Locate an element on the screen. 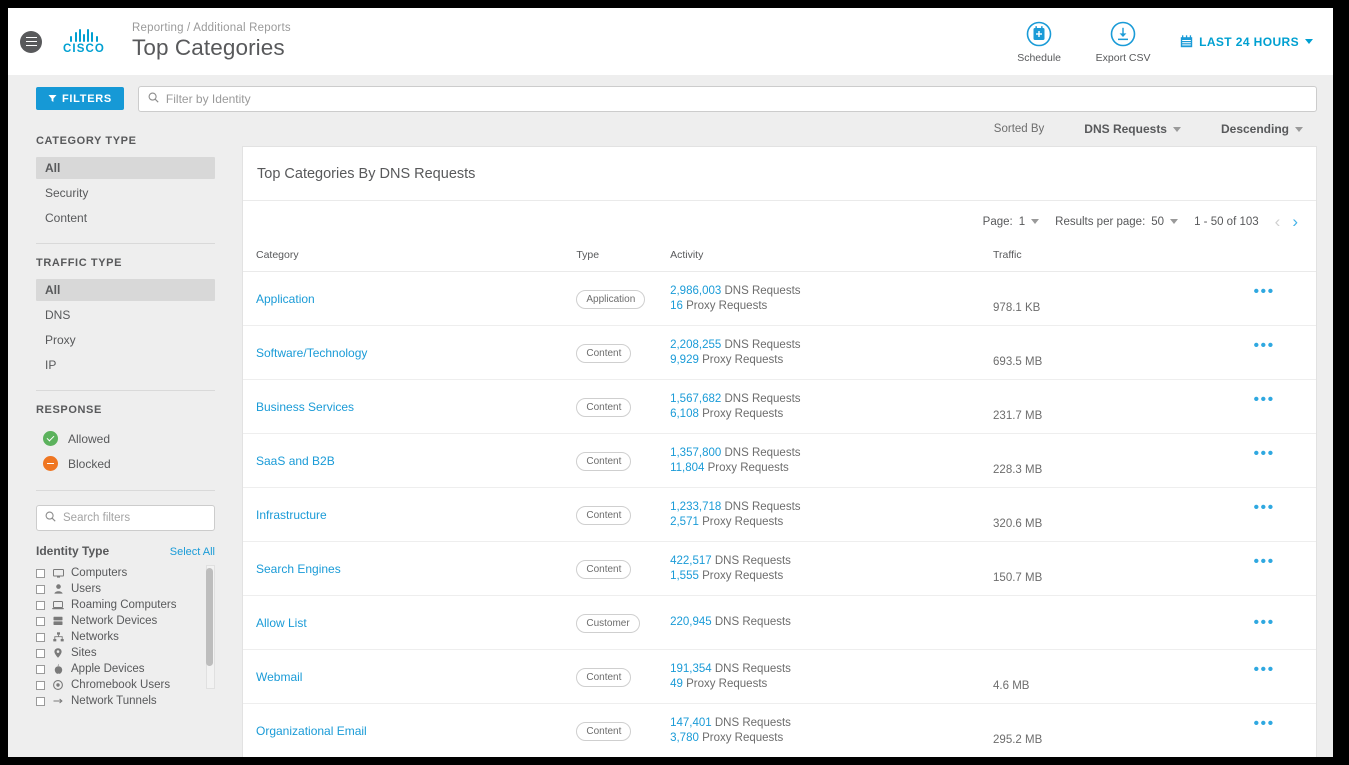 The height and width of the screenshot is (765, 1349). list-item: Roaming Computers is located at coordinates (117, 605).